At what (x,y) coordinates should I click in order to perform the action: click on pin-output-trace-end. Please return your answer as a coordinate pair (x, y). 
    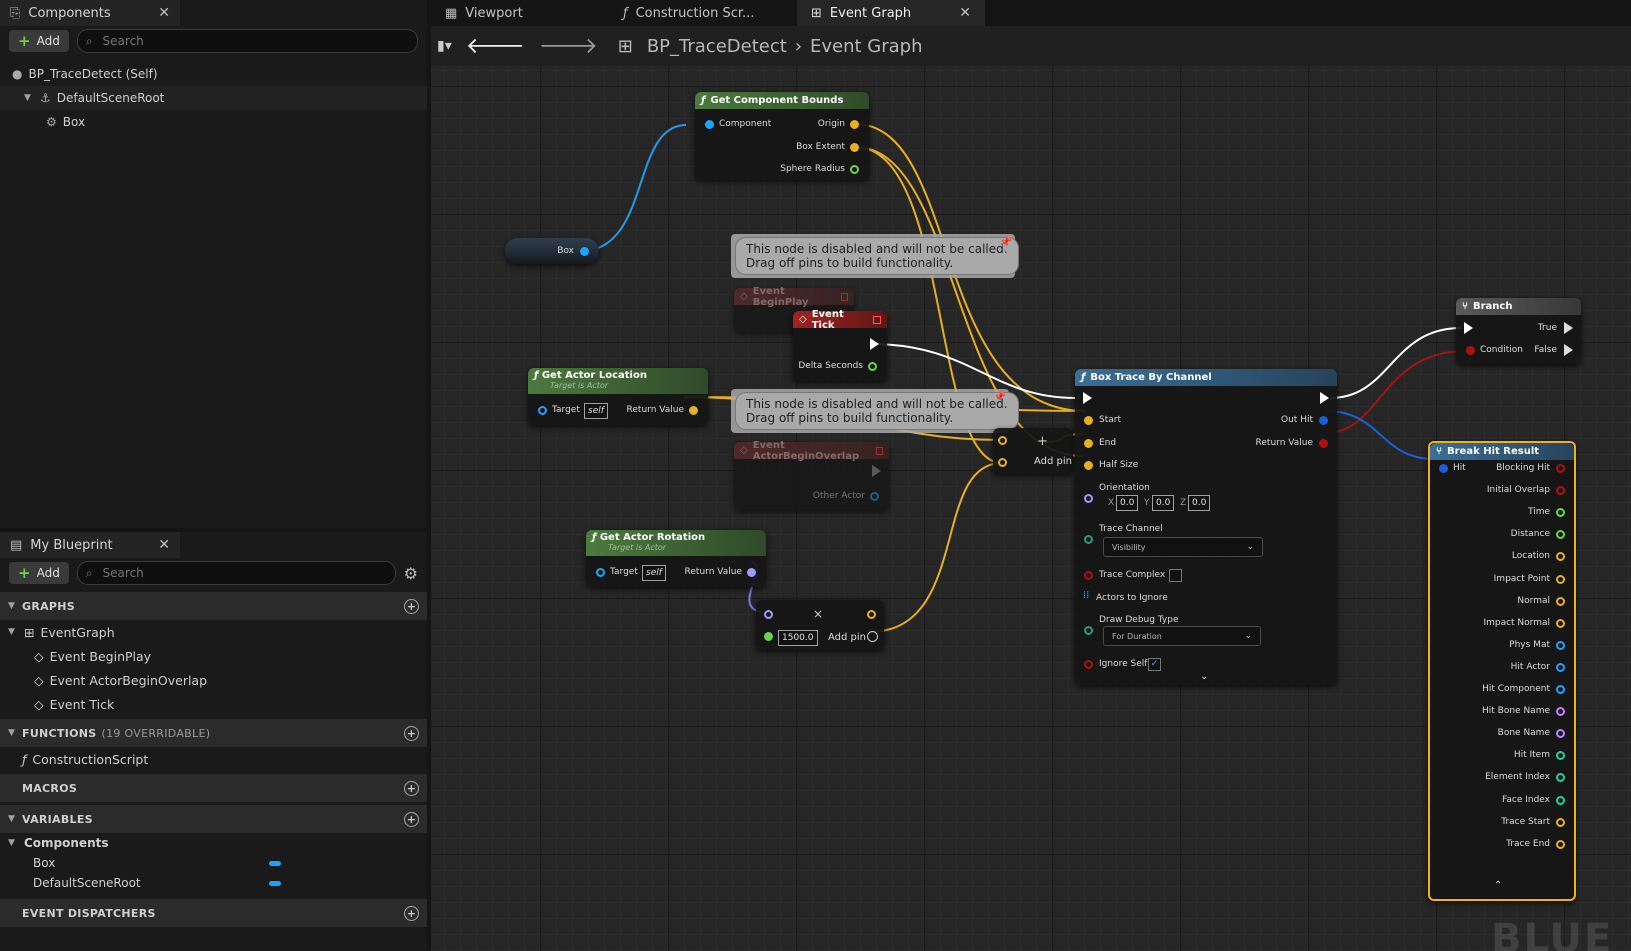
    Looking at the image, I should click on (1560, 844).